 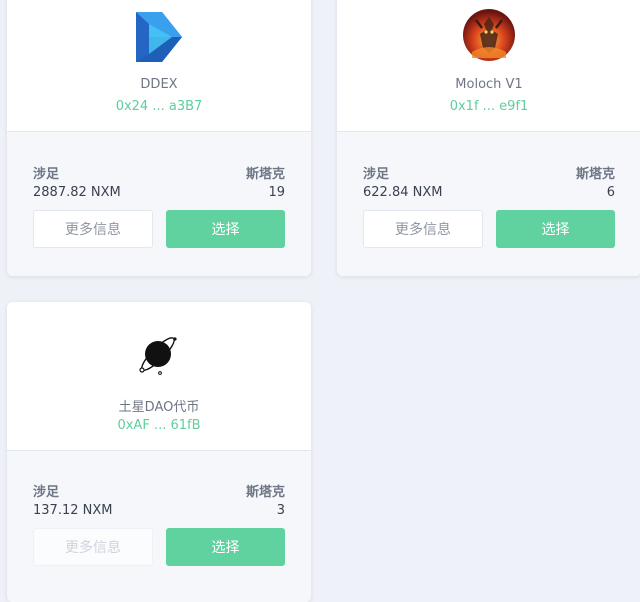 I want to click on stake-value: 2887.82 NXM, so click(x=77, y=192).